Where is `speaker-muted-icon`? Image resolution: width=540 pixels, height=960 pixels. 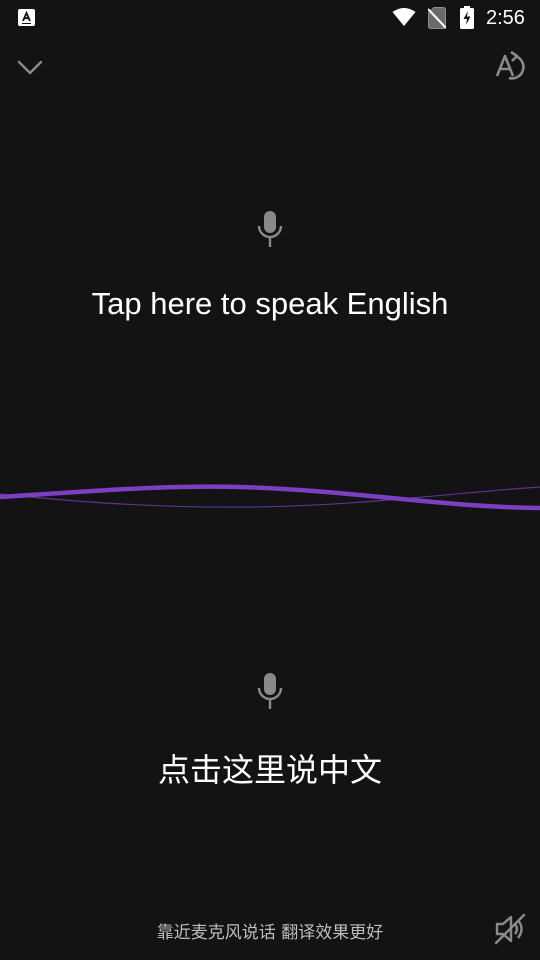
speaker-muted-icon is located at coordinates (510, 929).